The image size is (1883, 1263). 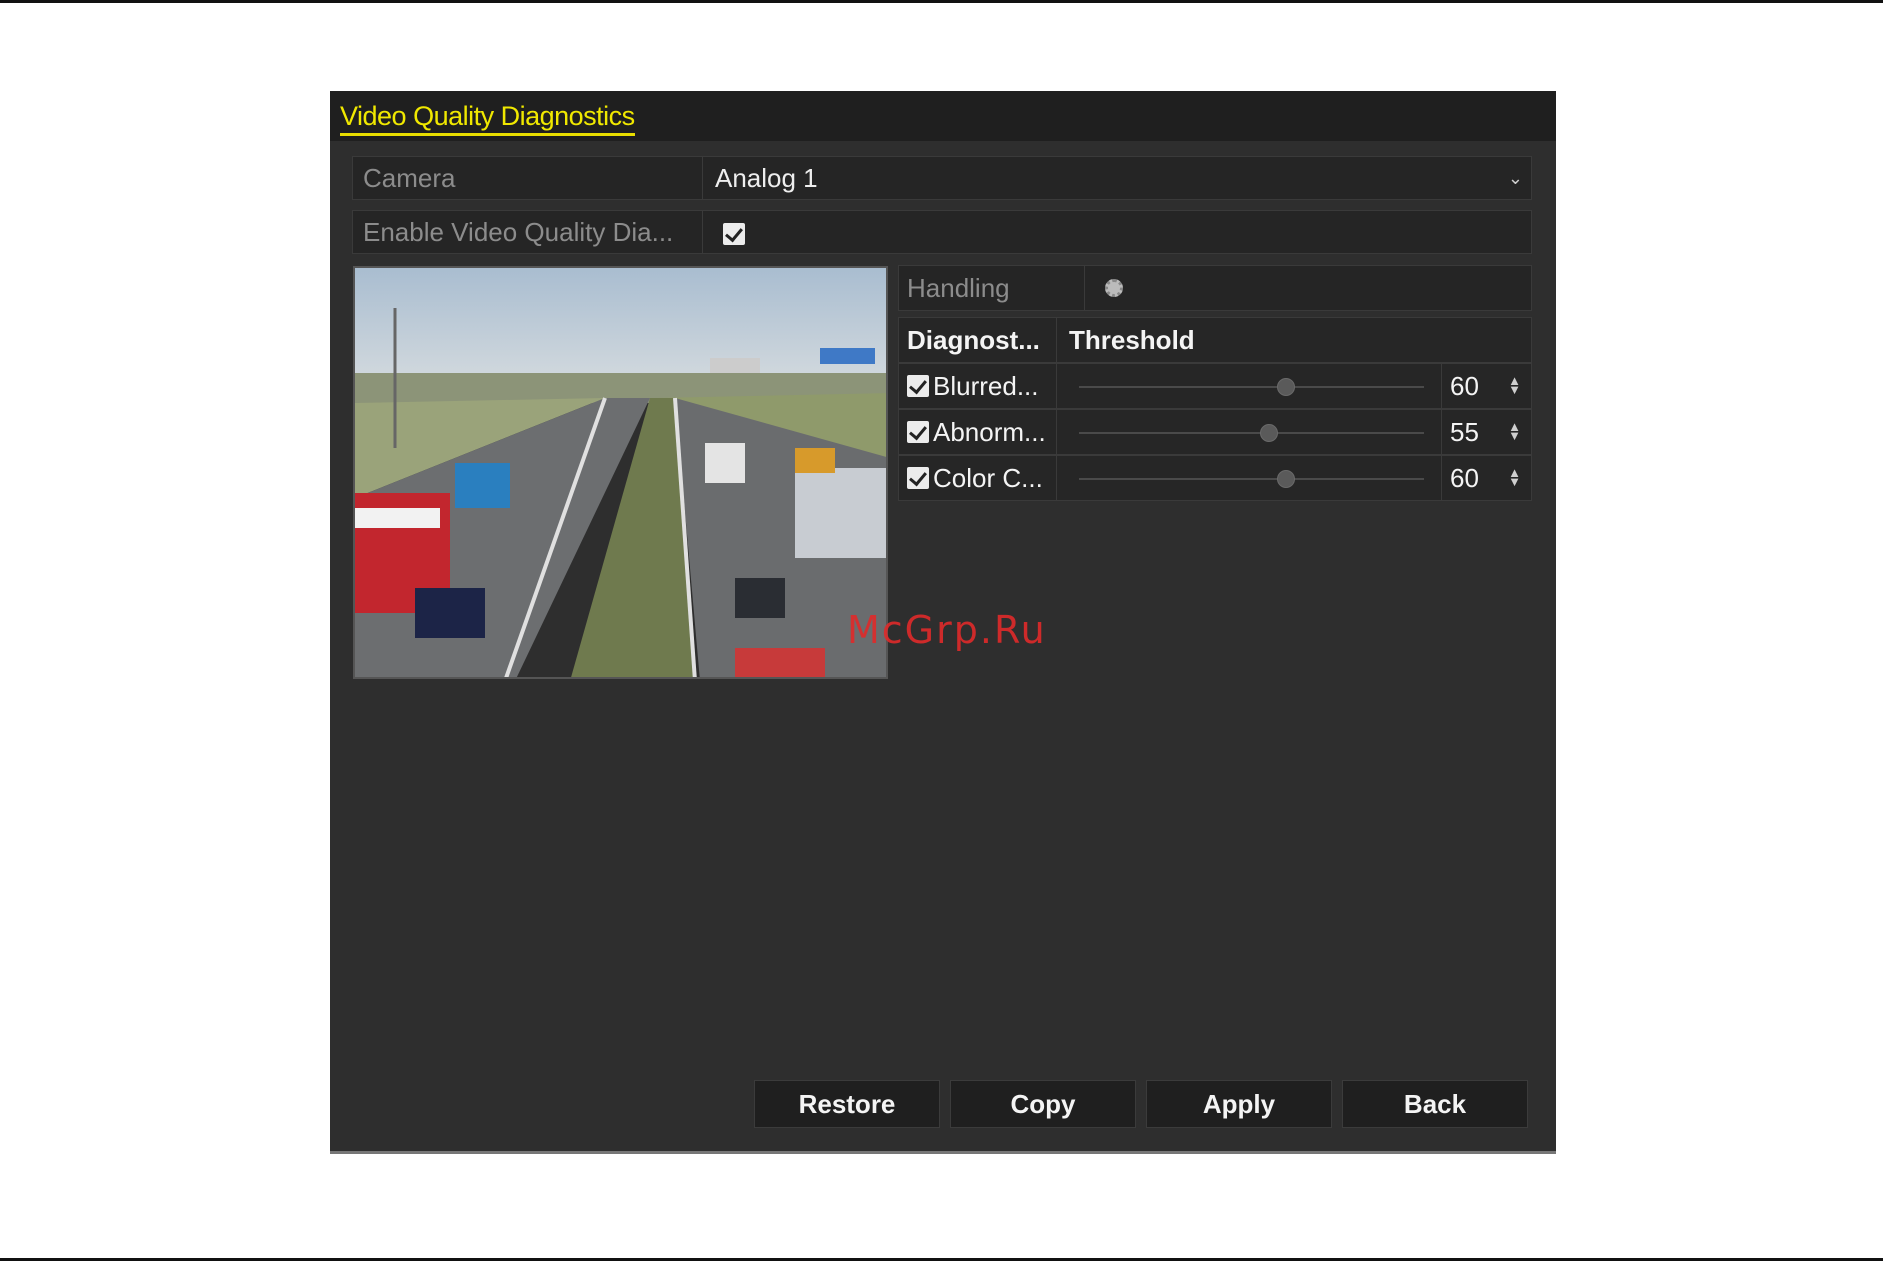 I want to click on camera-preview-image, so click(x=620, y=472).